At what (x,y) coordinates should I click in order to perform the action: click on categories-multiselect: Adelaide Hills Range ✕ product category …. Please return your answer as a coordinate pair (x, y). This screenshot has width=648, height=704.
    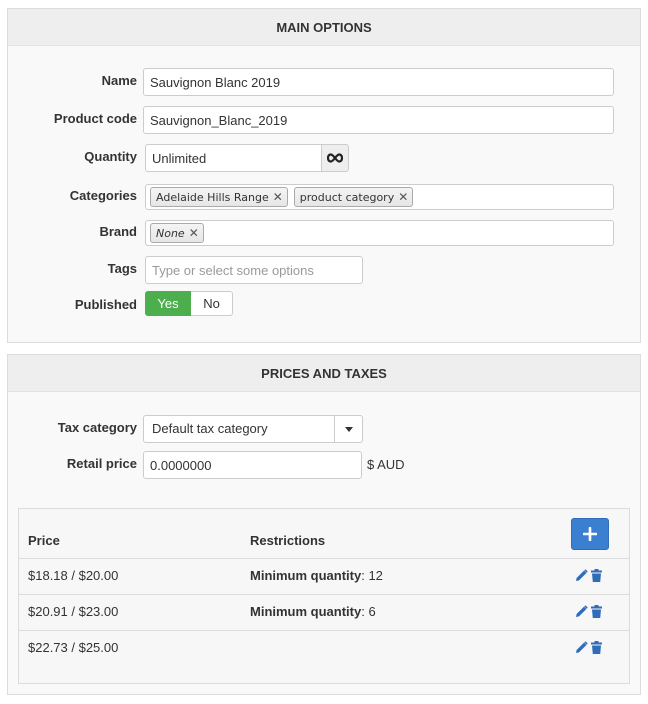
    Looking at the image, I should click on (379, 197).